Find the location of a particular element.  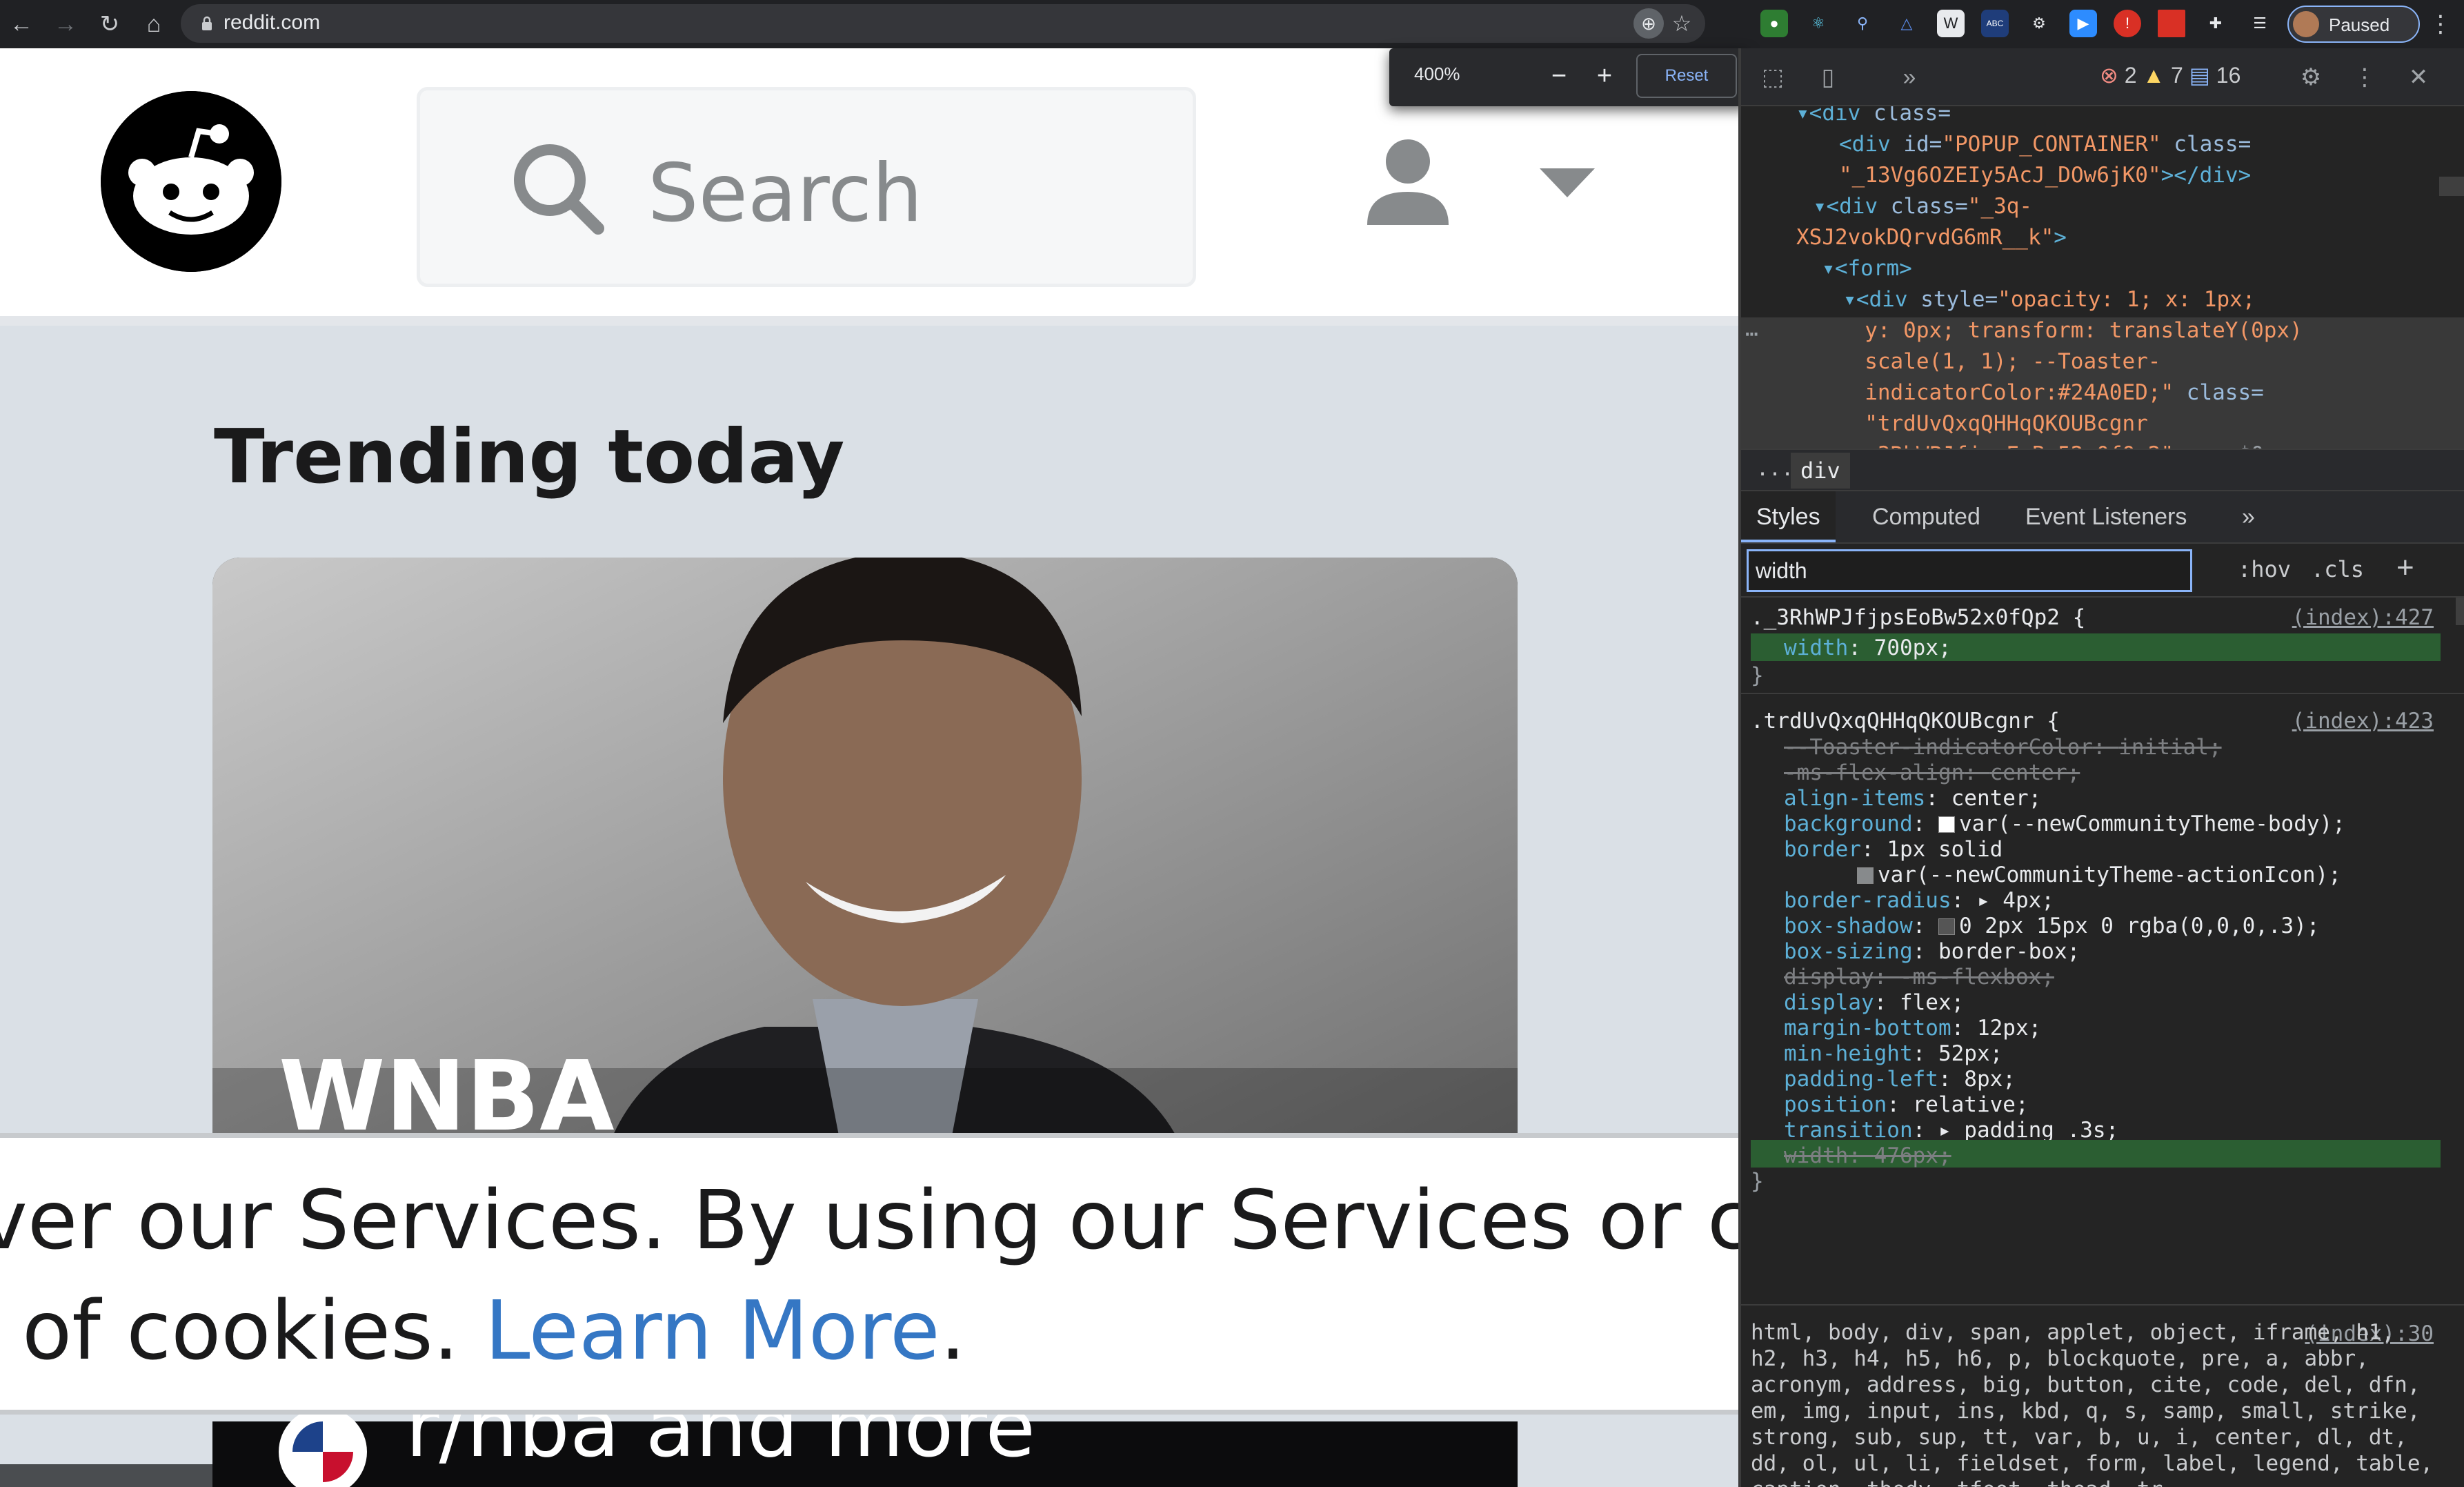

back-arrow-icon: ← is located at coordinates (21, 24).